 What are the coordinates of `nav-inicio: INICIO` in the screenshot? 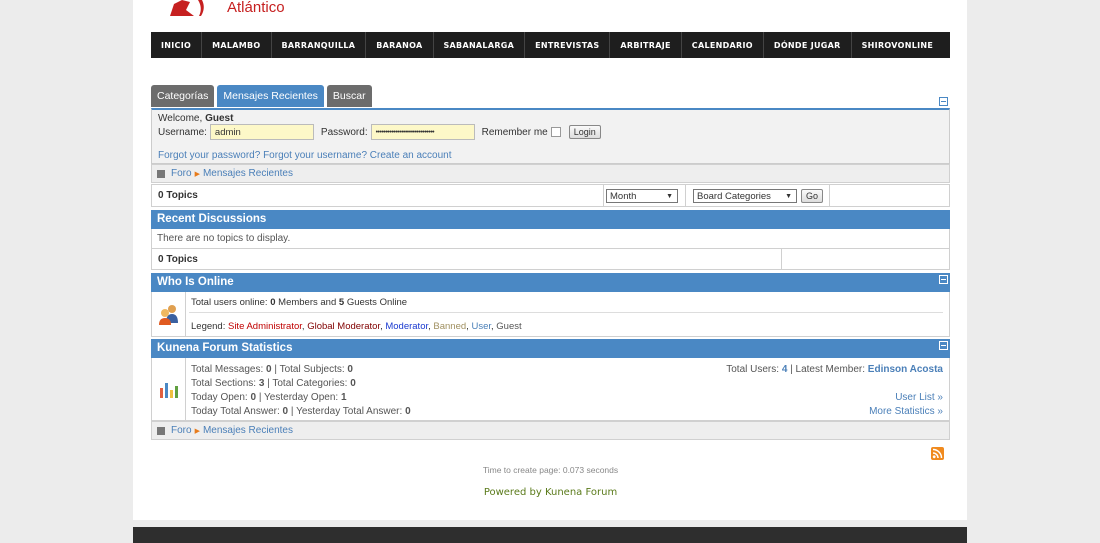 It's located at (177, 45).